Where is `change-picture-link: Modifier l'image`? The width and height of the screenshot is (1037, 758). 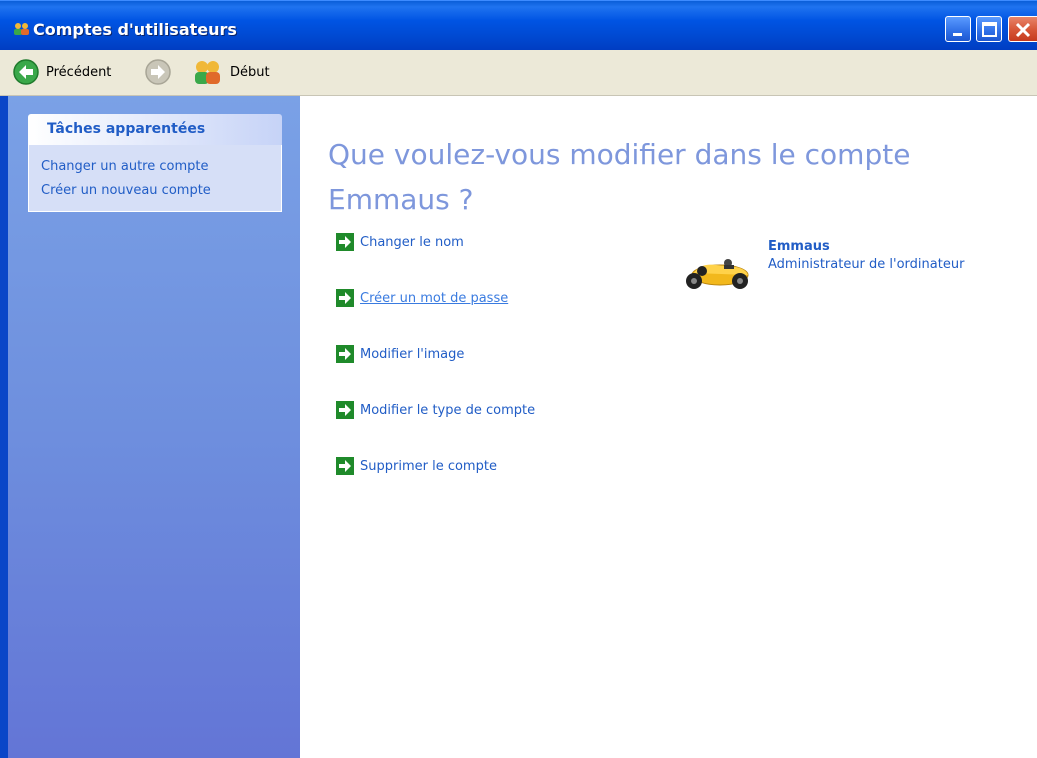
change-picture-link: Modifier l'image is located at coordinates (400, 354).